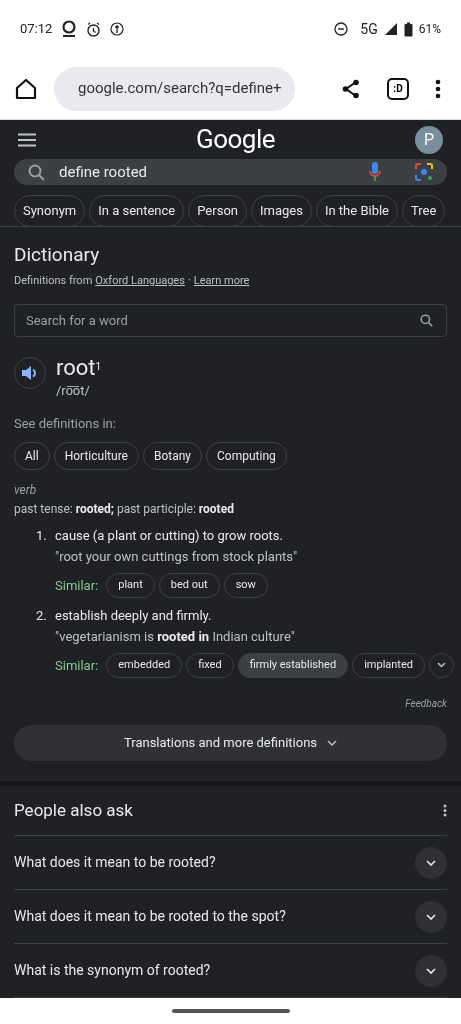  I want to click on network-type: 5G, so click(369, 29).